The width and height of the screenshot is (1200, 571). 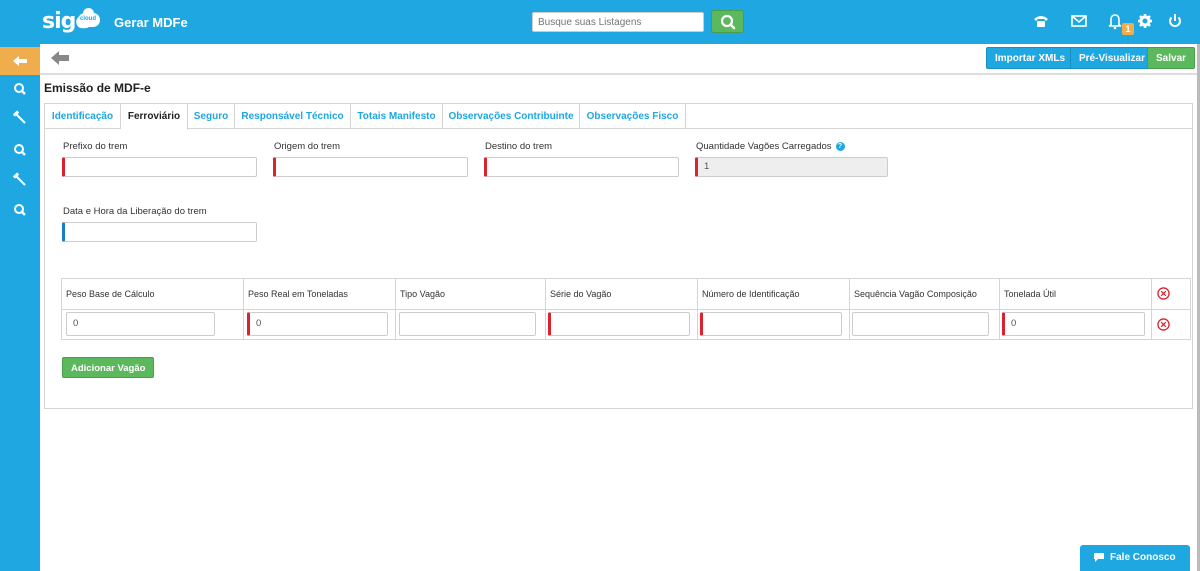 What do you see at coordinates (1030, 58) in the screenshot?
I see `import-xml-button: Importar XMLs` at bounding box center [1030, 58].